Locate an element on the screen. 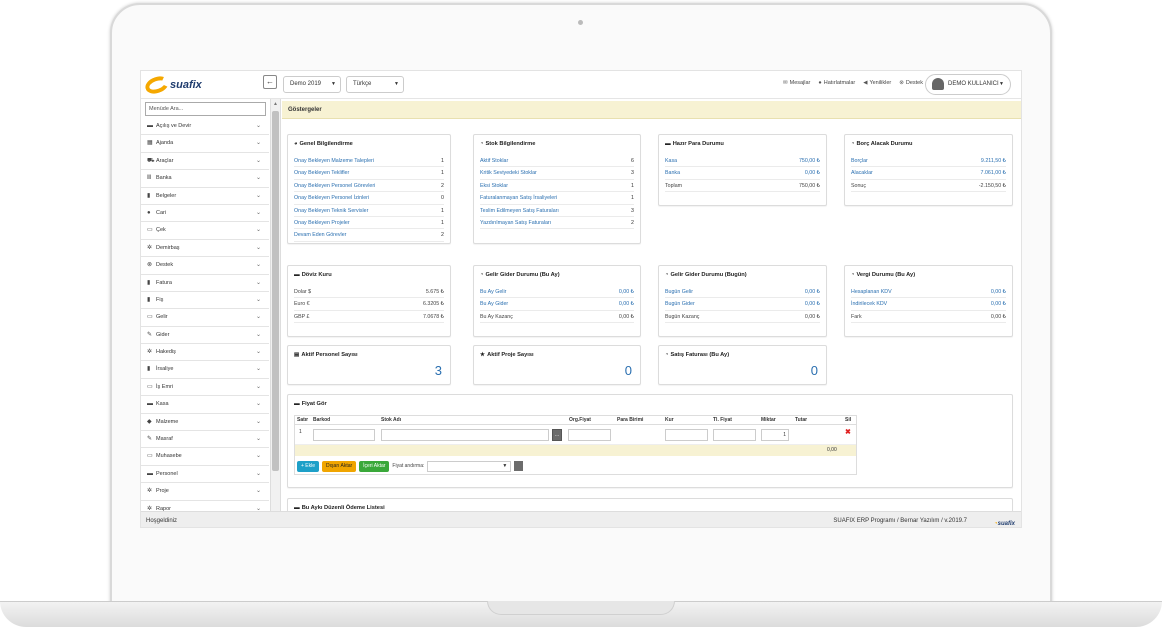  list-item: Yazdırılmayan Satış Faturaları 2 is located at coordinates (557, 223).